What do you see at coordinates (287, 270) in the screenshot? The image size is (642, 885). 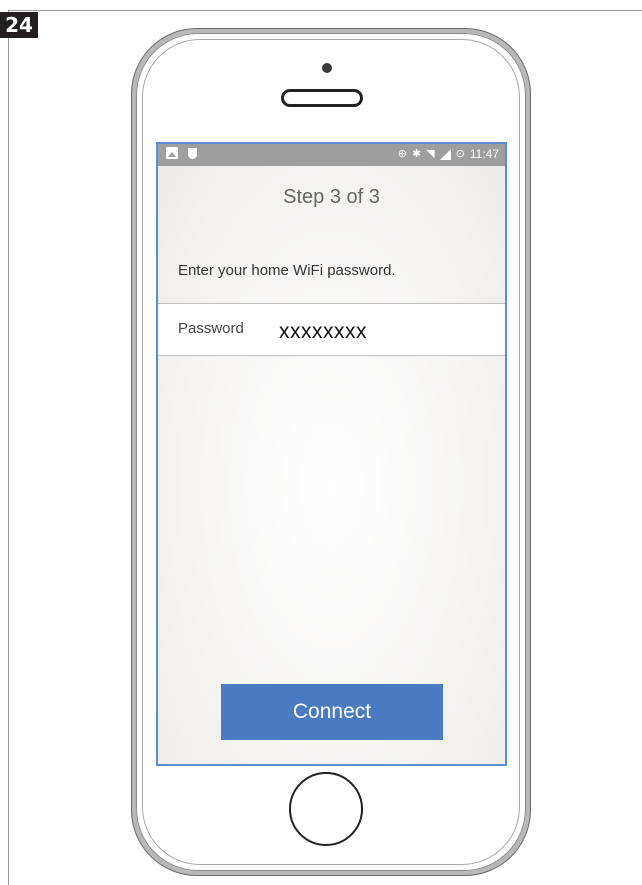 I see `instruction-text: Enter your home WiFi password.` at bounding box center [287, 270].